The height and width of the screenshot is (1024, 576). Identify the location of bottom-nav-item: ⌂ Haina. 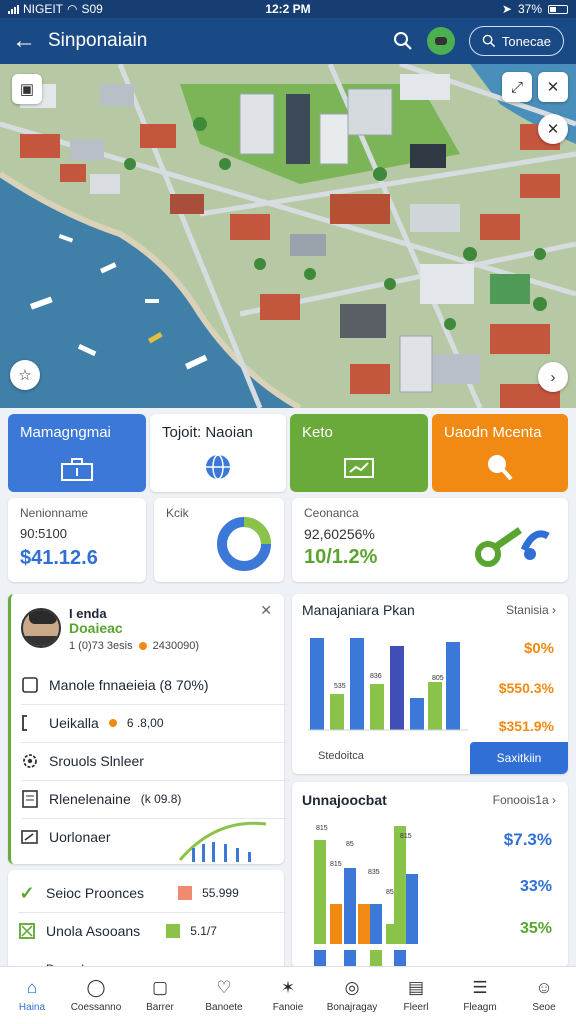
(32, 995).